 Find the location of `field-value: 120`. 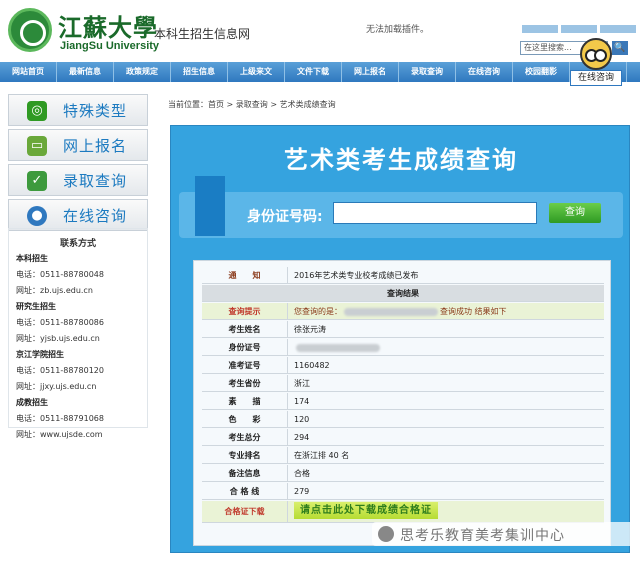

field-value: 120 is located at coordinates (302, 419).